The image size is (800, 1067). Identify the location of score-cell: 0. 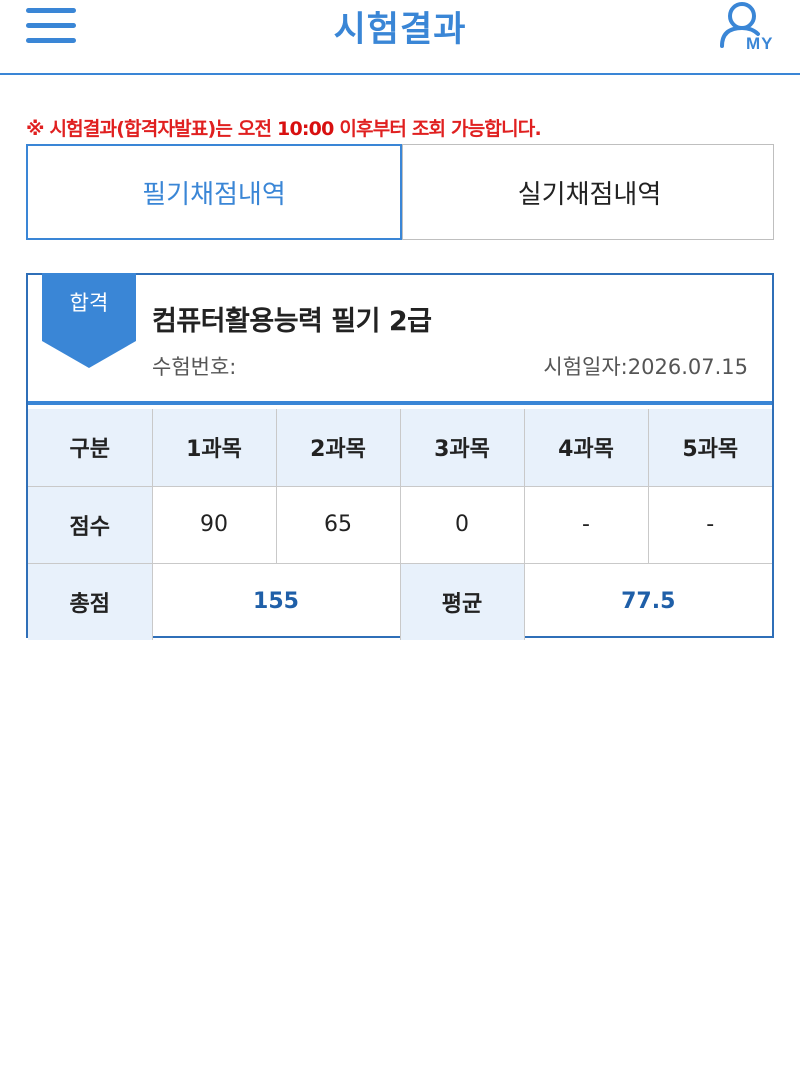
(462, 524).